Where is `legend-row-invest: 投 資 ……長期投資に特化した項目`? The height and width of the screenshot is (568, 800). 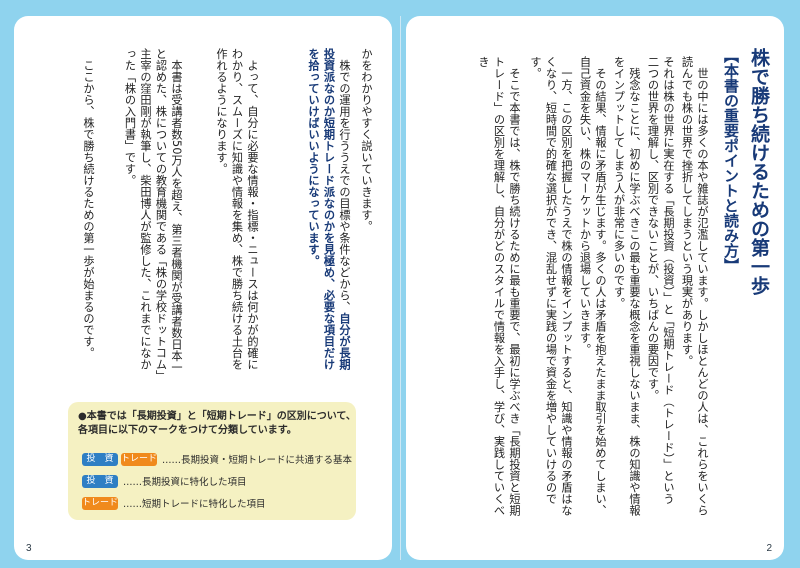
legend-row-invest: 投 資 ……長期投資に特化した項目 is located at coordinates (164, 481).